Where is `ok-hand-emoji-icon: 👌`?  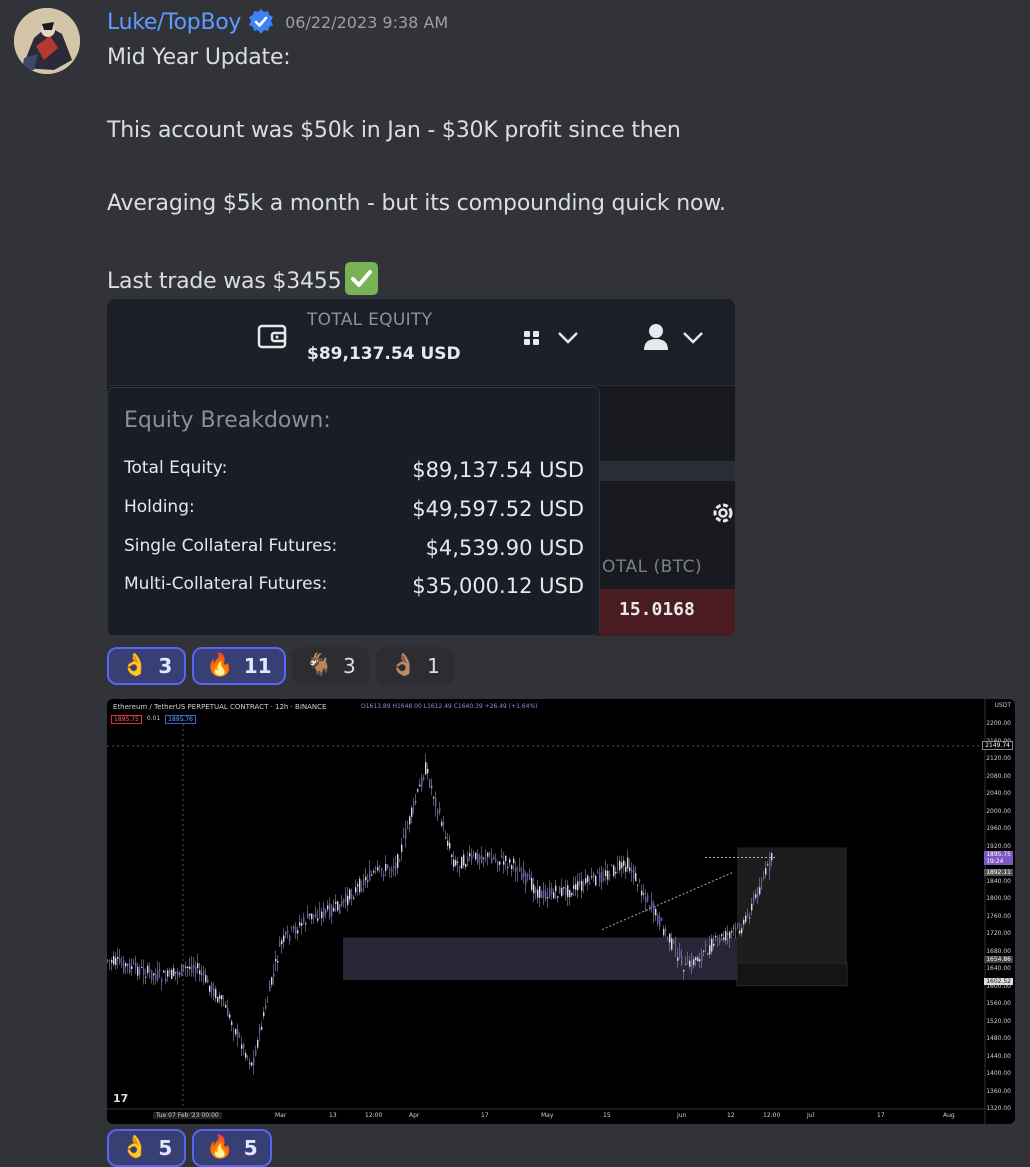
ok-hand-emoji-icon: 👌 is located at coordinates (135, 1147).